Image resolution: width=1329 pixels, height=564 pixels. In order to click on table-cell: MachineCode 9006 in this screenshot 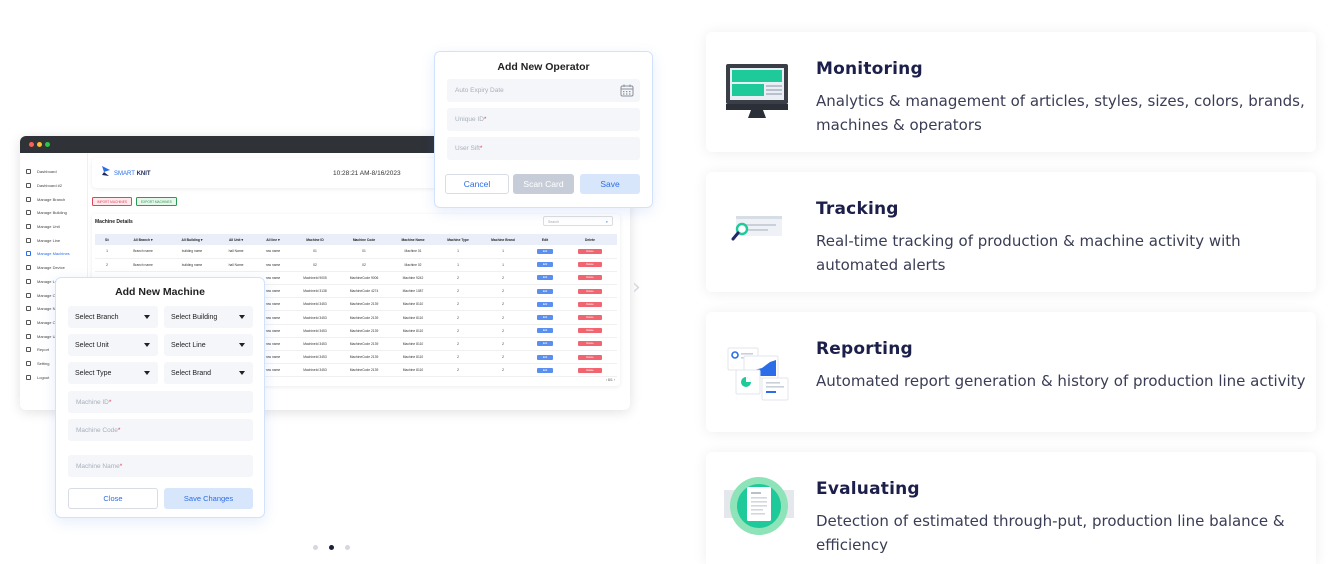, I will do `click(364, 278)`.